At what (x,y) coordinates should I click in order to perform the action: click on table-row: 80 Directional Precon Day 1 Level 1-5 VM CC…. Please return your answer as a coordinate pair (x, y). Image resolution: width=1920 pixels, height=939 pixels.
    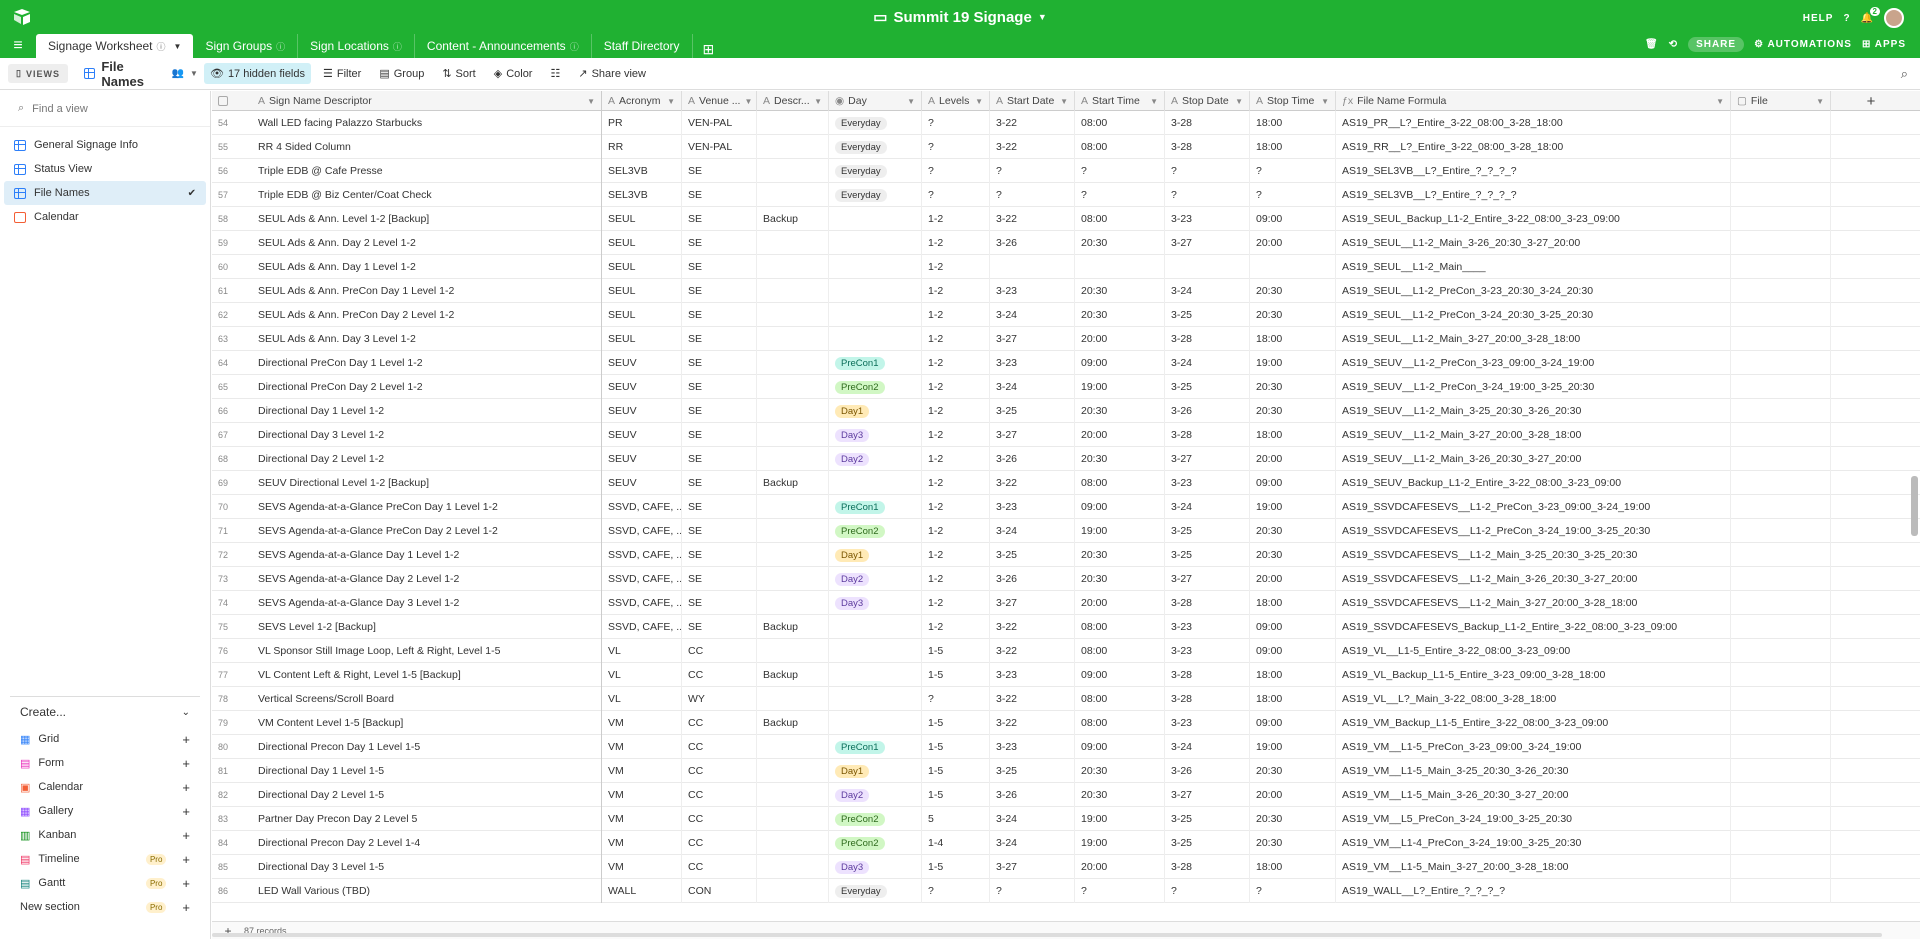
    Looking at the image, I should click on (1066, 747).